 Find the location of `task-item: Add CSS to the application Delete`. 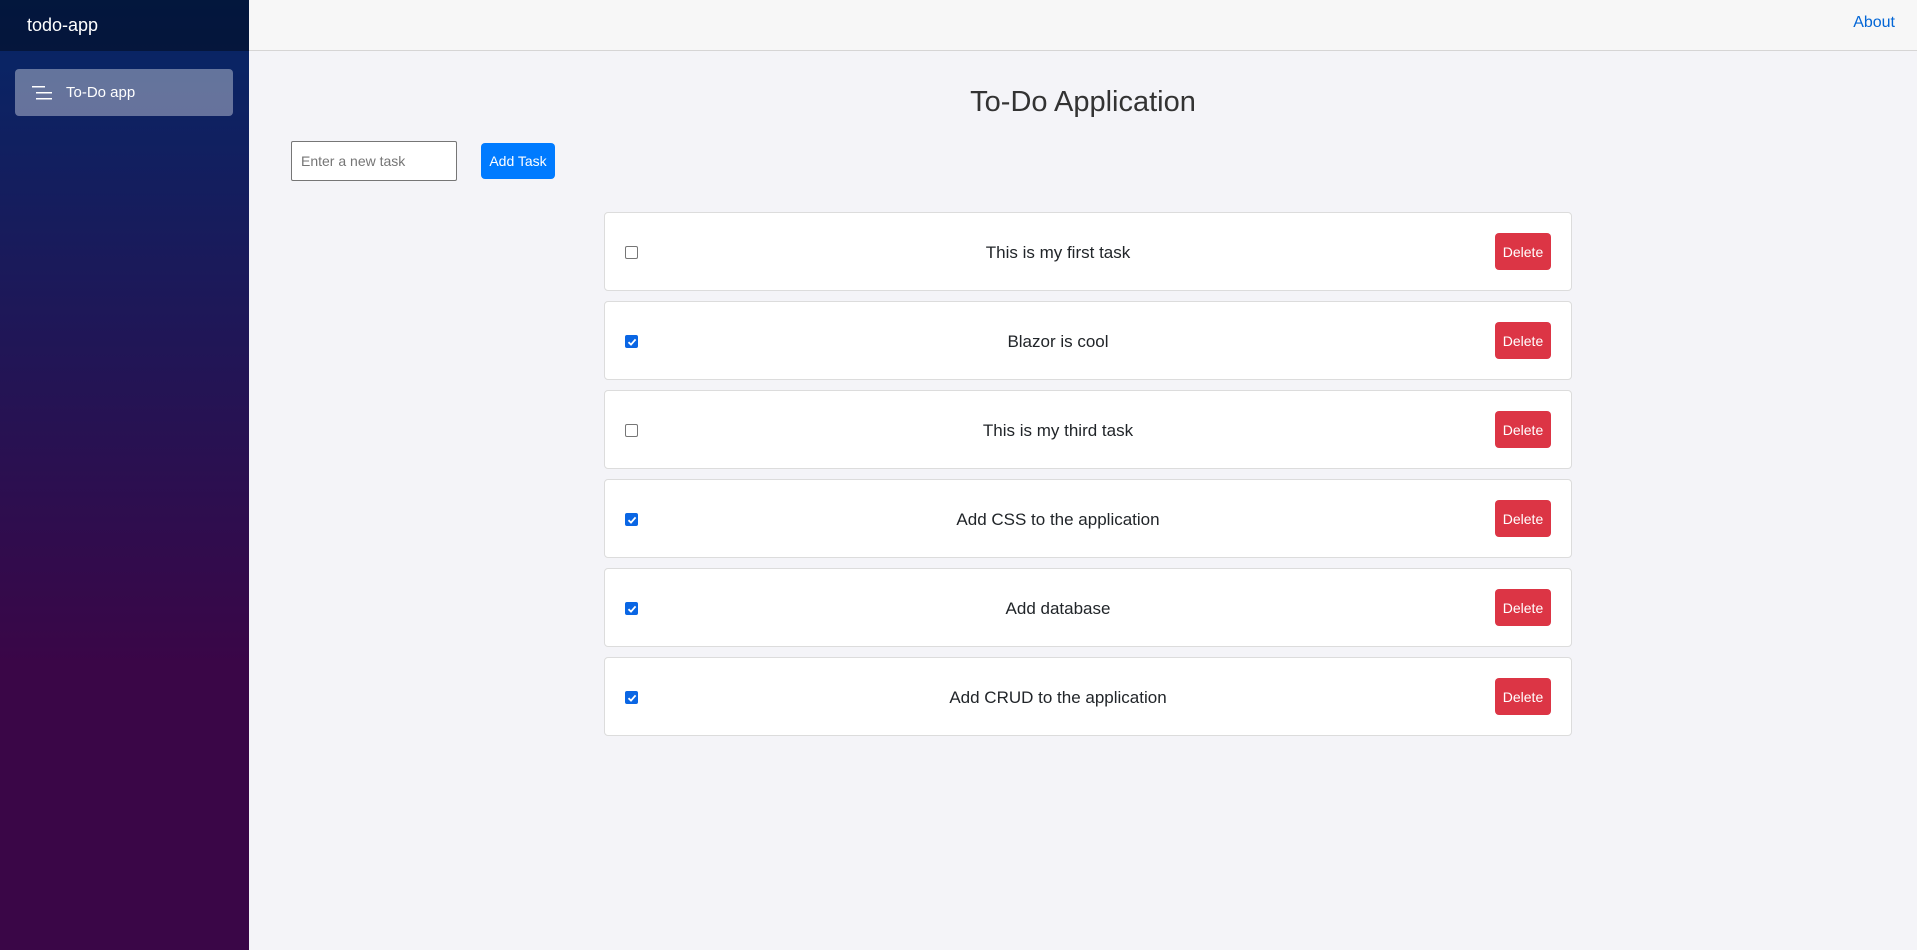

task-item: Add CSS to the application Delete is located at coordinates (1088, 518).